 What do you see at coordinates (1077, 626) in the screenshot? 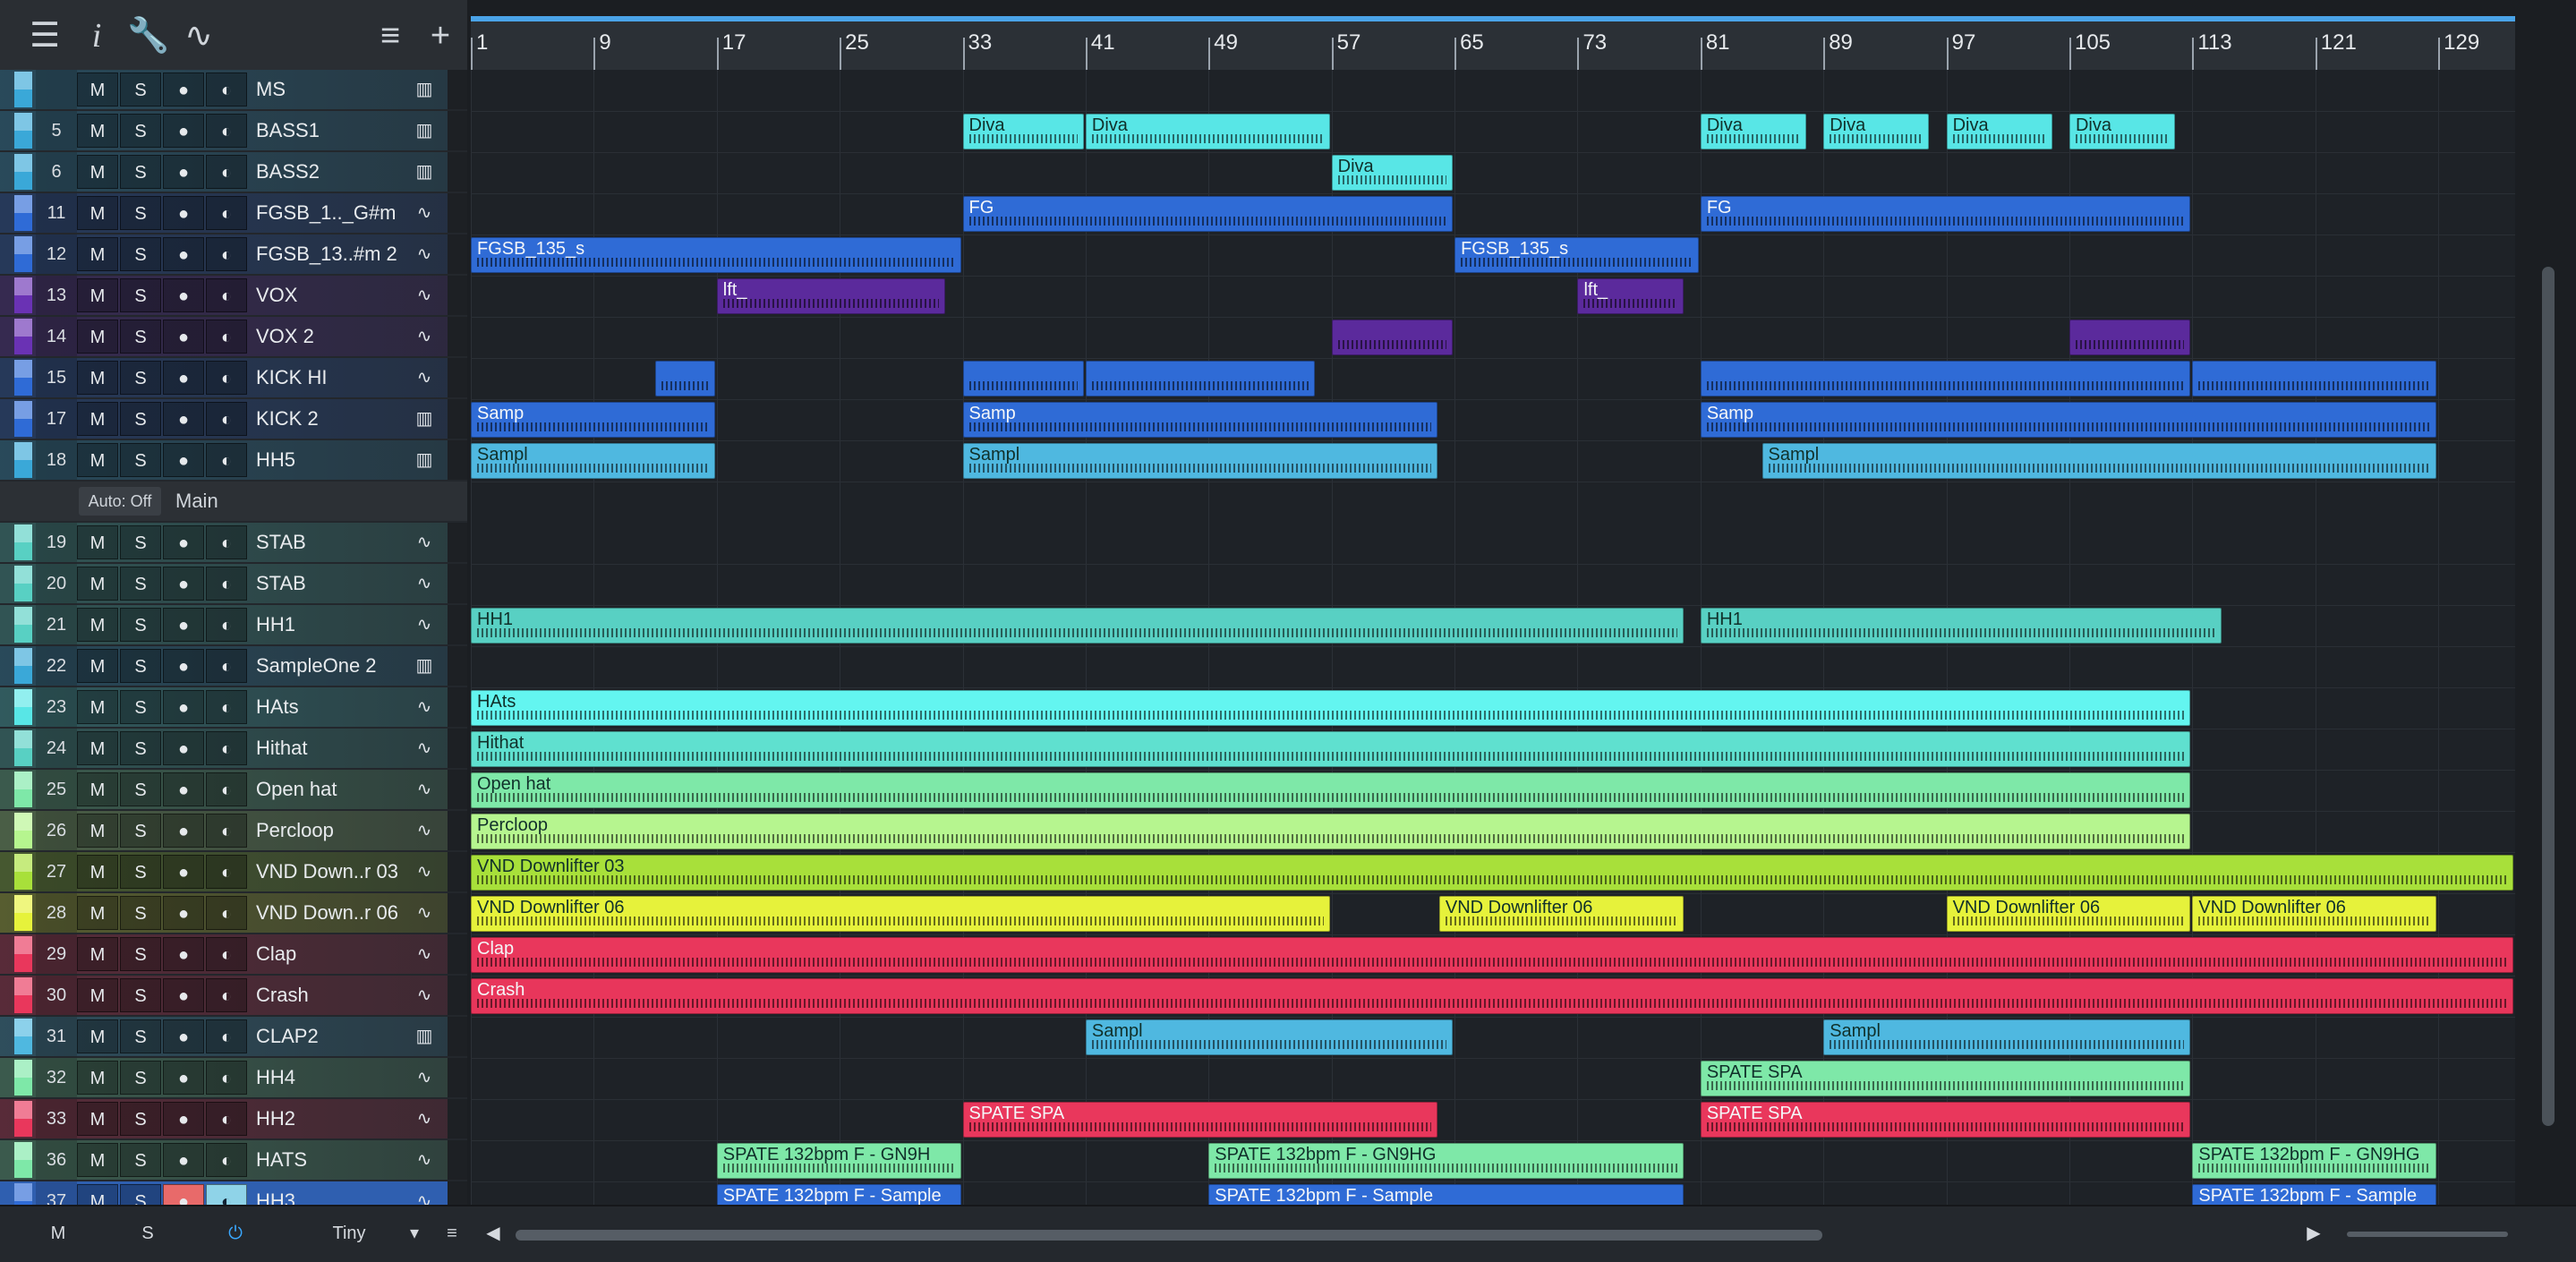
I see `arrangement-clip: HH1` at bounding box center [1077, 626].